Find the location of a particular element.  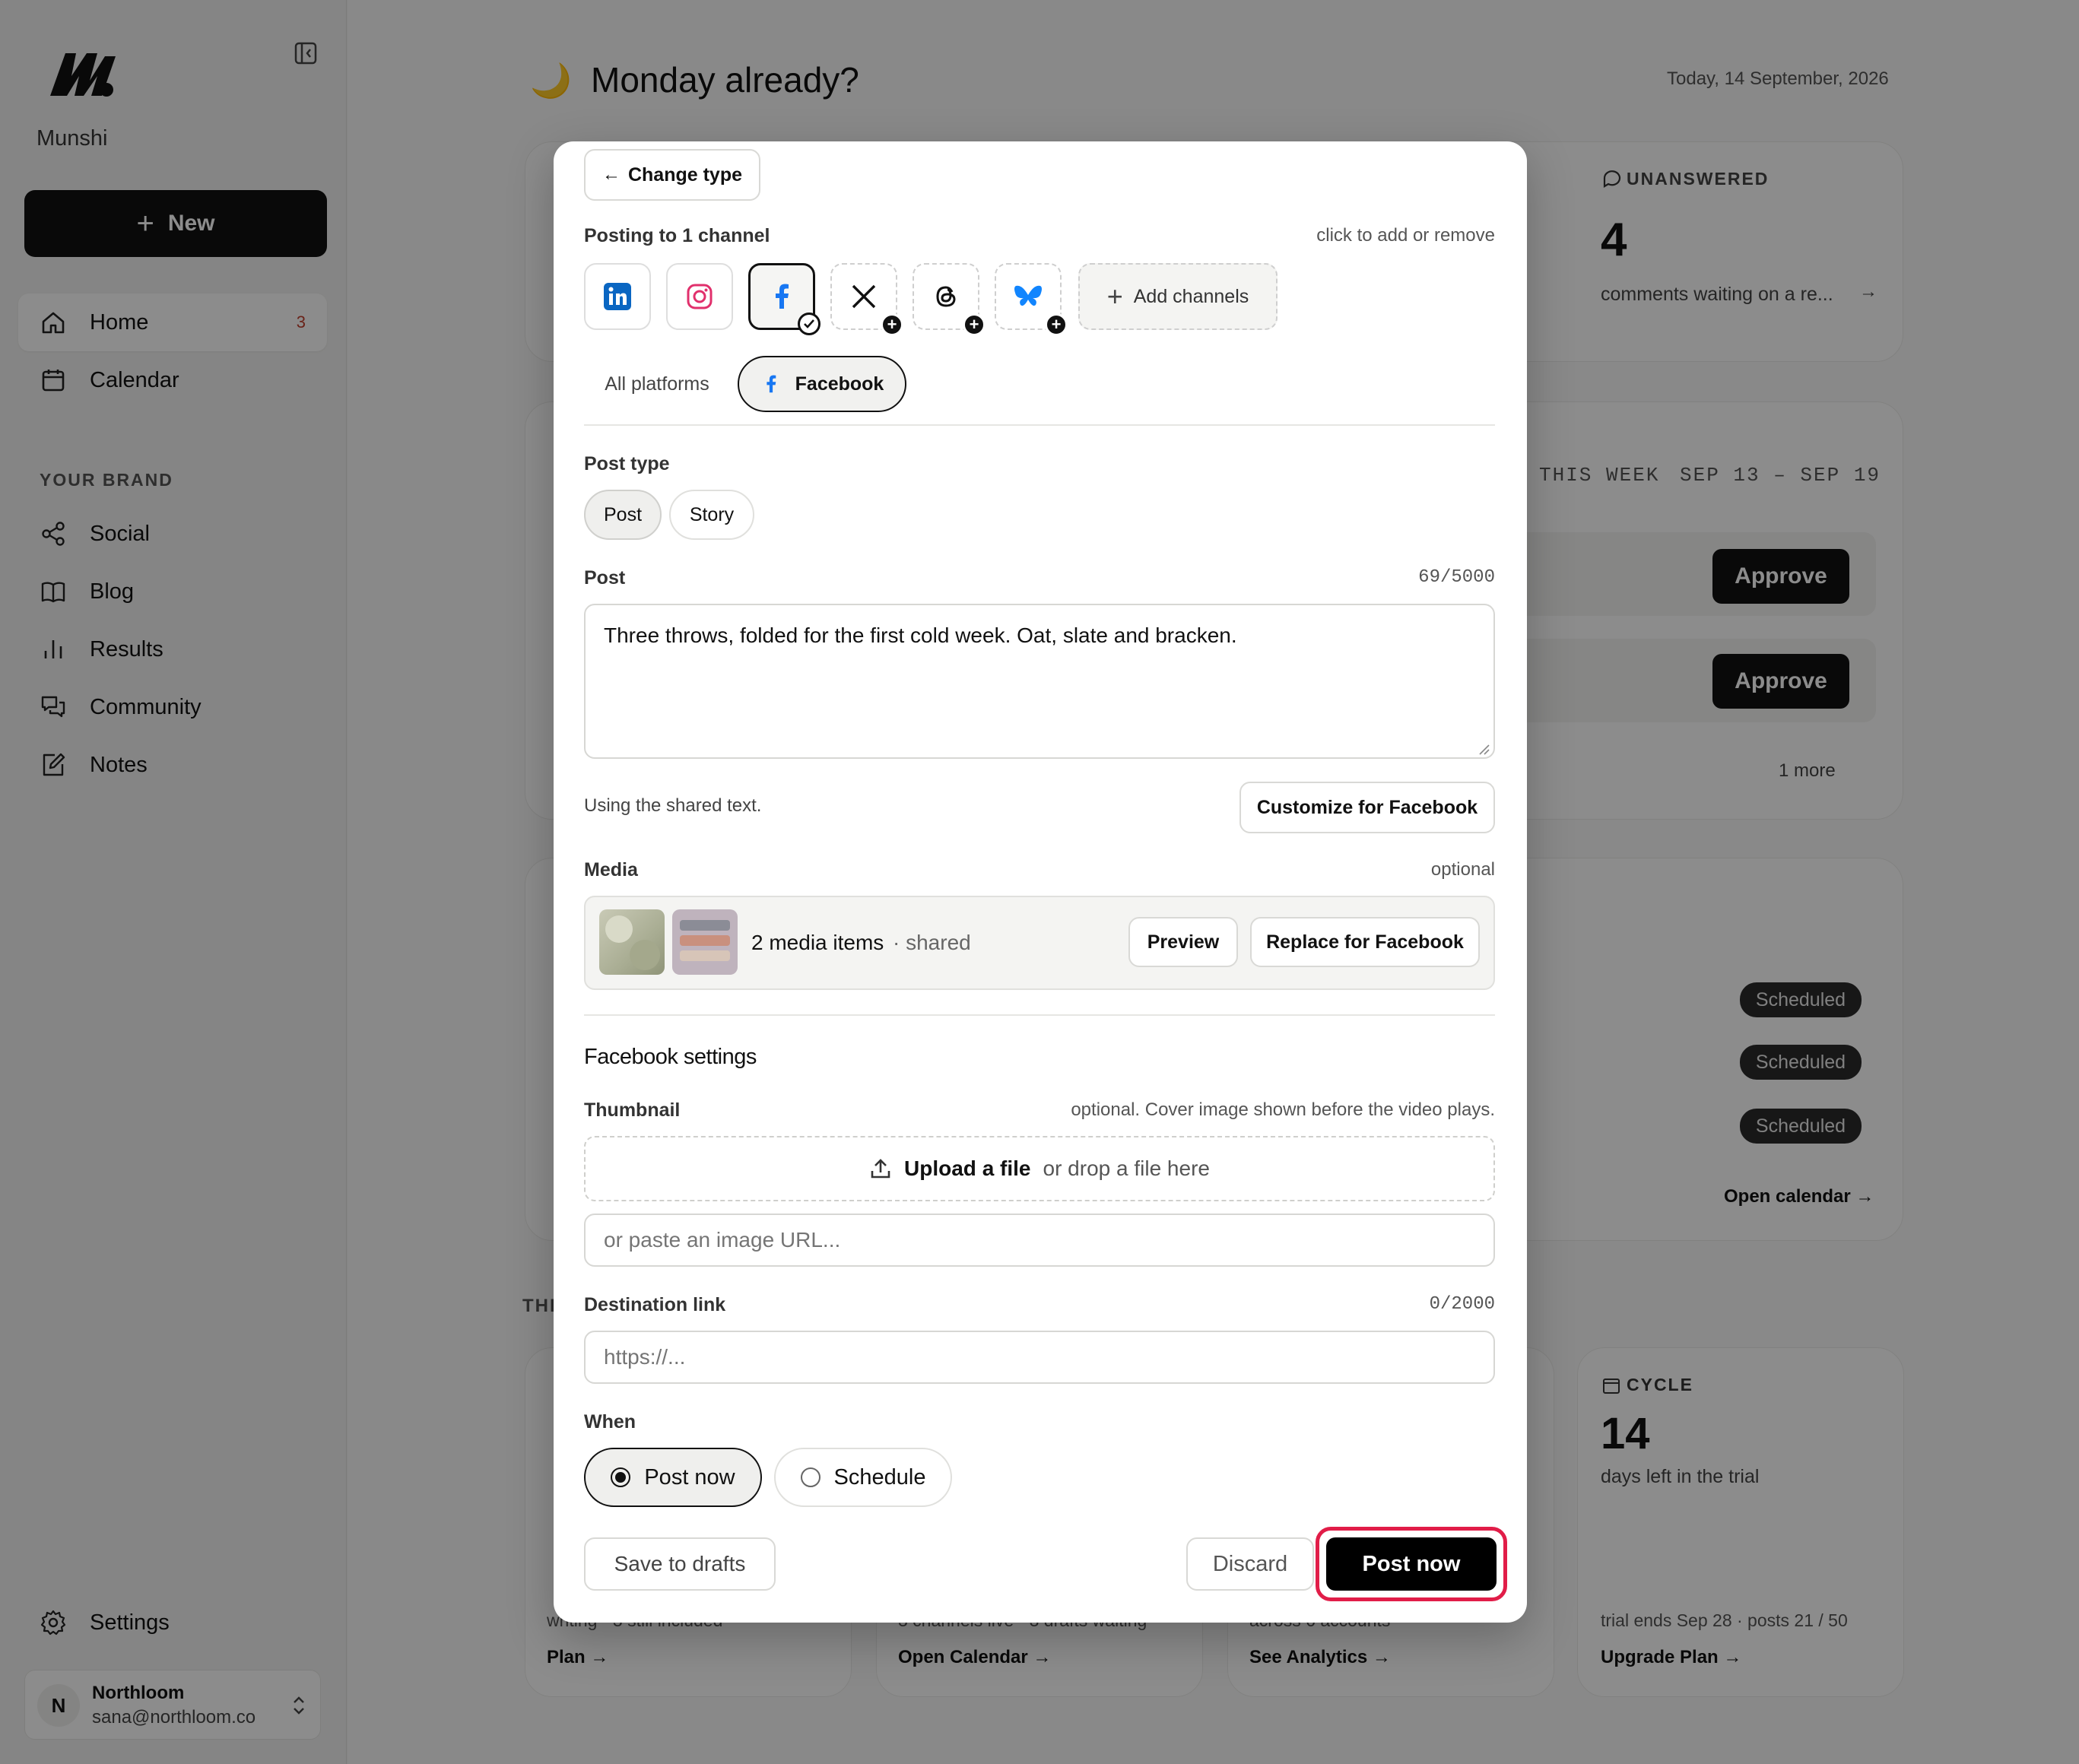

post-label: Post is located at coordinates (605, 578).